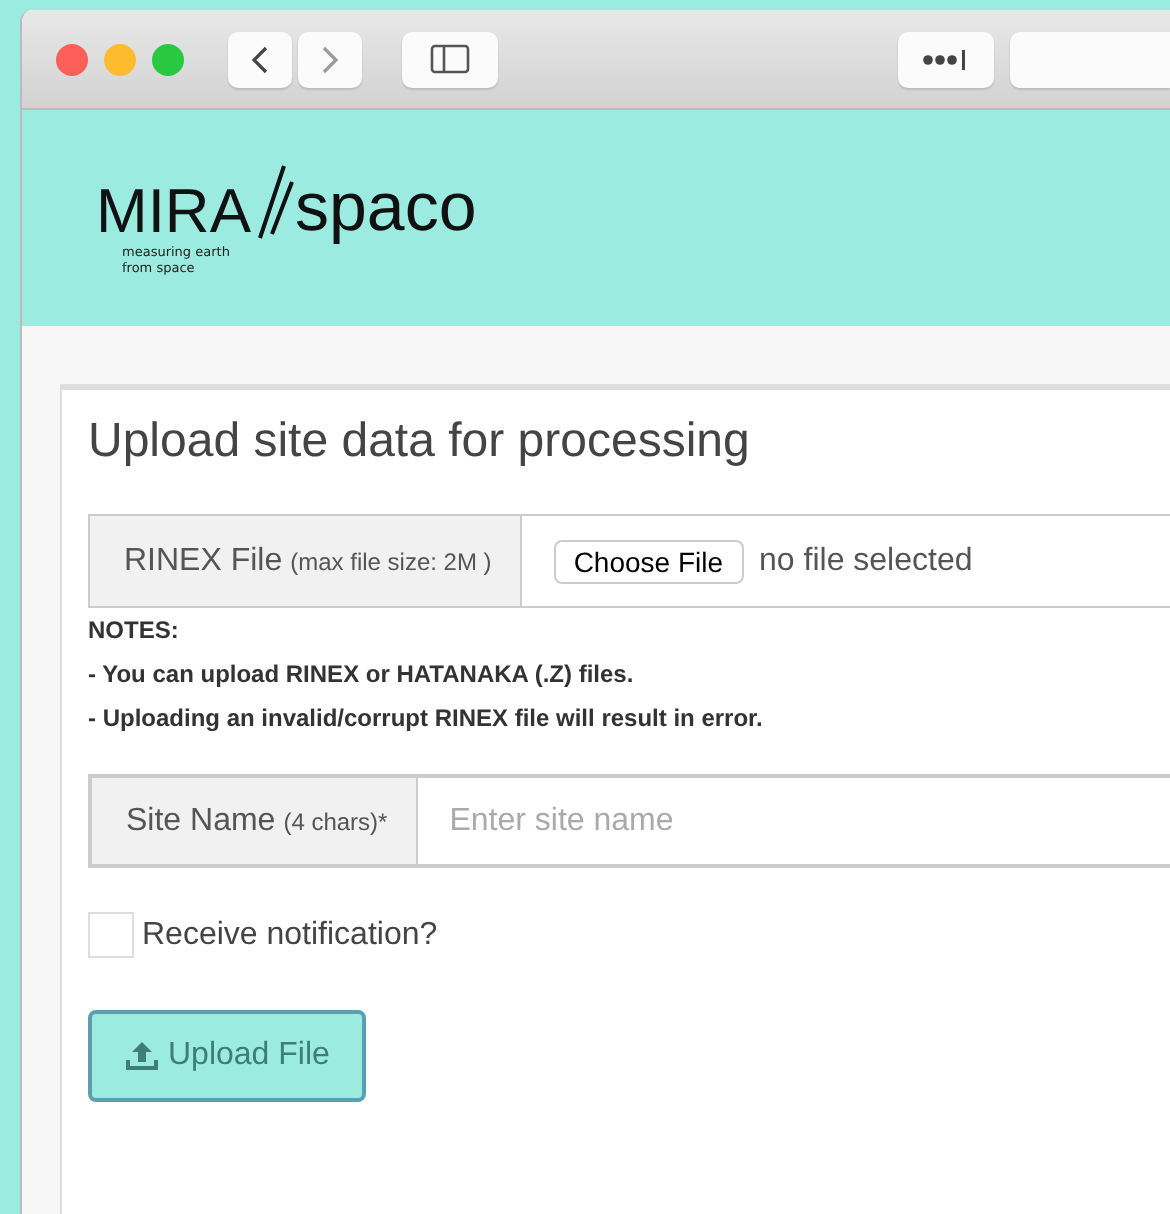 This screenshot has width=1170, height=1214. I want to click on note-text: NOTES:, so click(134, 630).